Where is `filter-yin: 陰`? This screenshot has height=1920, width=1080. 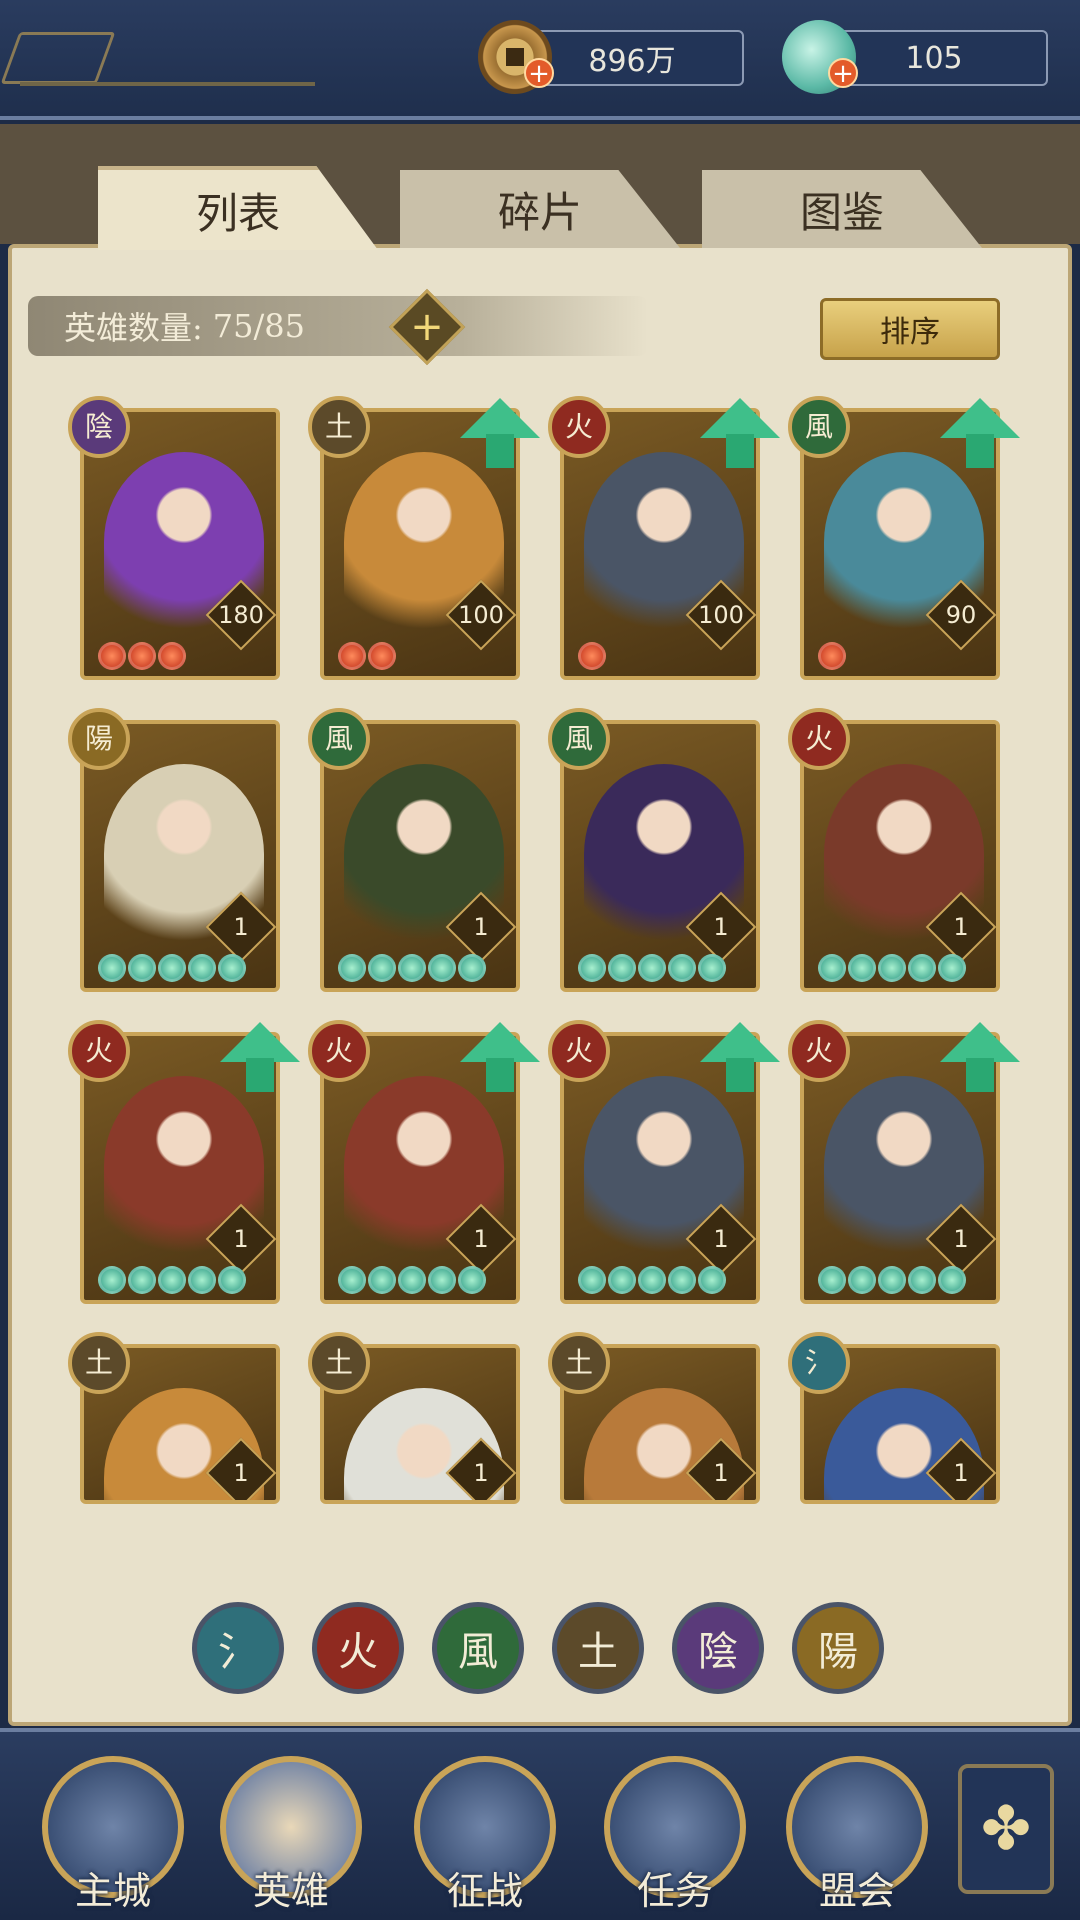 filter-yin: 陰 is located at coordinates (718, 1648).